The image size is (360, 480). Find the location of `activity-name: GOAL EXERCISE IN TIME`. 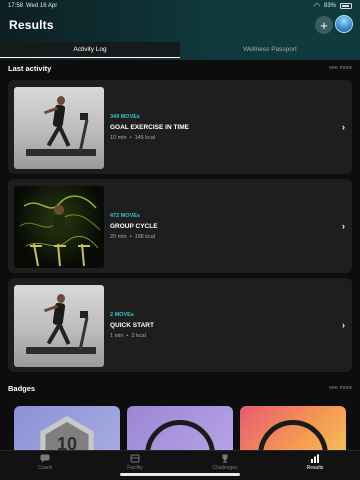

activity-name: GOAL EXERCISE IN TIME is located at coordinates (149, 127).